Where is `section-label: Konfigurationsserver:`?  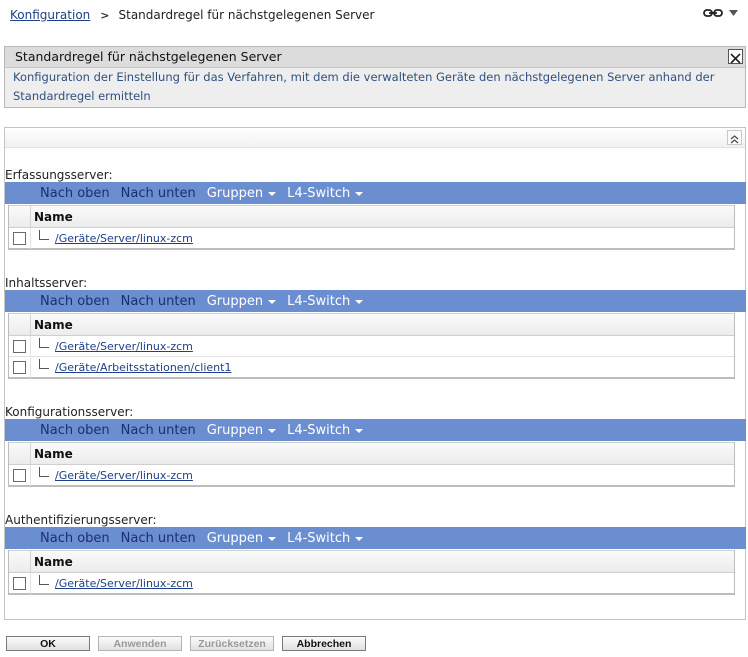
section-label: Konfigurationsserver: is located at coordinates (69, 412).